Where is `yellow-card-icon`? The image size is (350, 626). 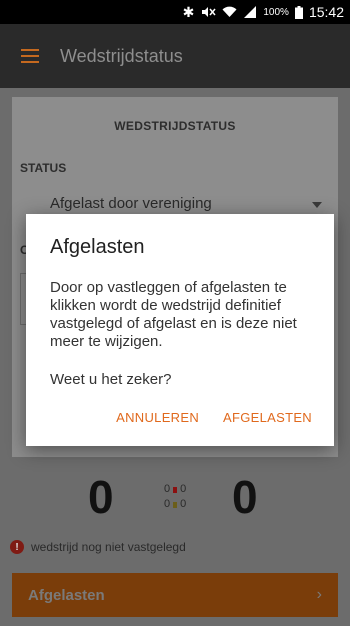
yellow-card-icon is located at coordinates (175, 504).